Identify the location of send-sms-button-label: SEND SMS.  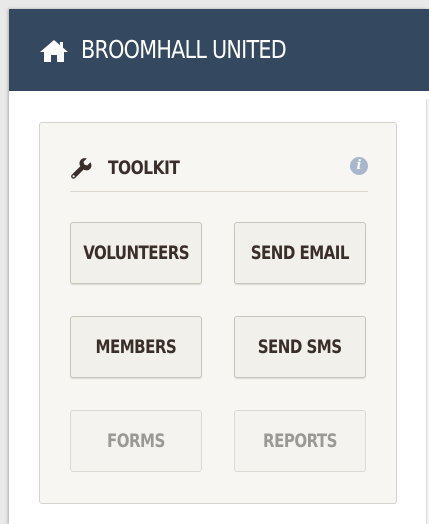
(300, 347).